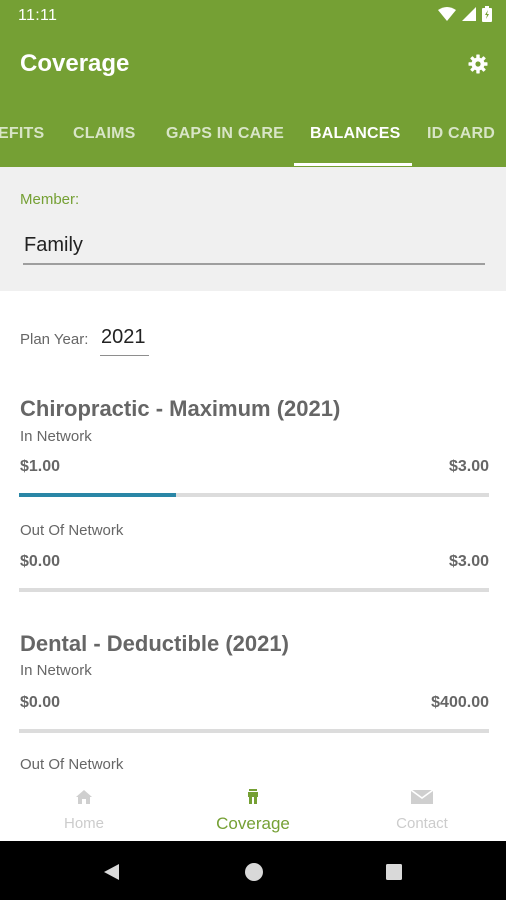 The image size is (506, 900). I want to click on tab-balances: BALANCES, so click(355, 140).